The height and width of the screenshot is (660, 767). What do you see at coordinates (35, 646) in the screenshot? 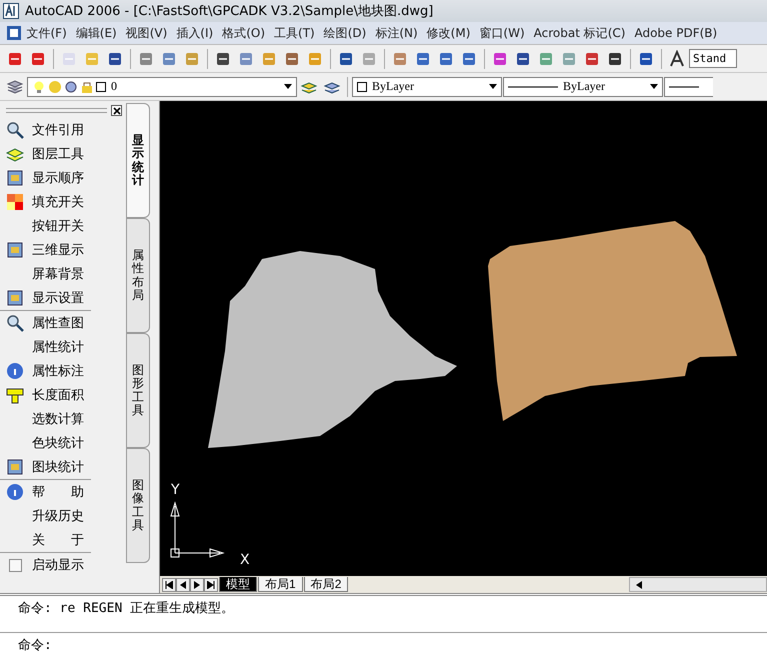
I see `command-line: 命令:` at bounding box center [35, 646].